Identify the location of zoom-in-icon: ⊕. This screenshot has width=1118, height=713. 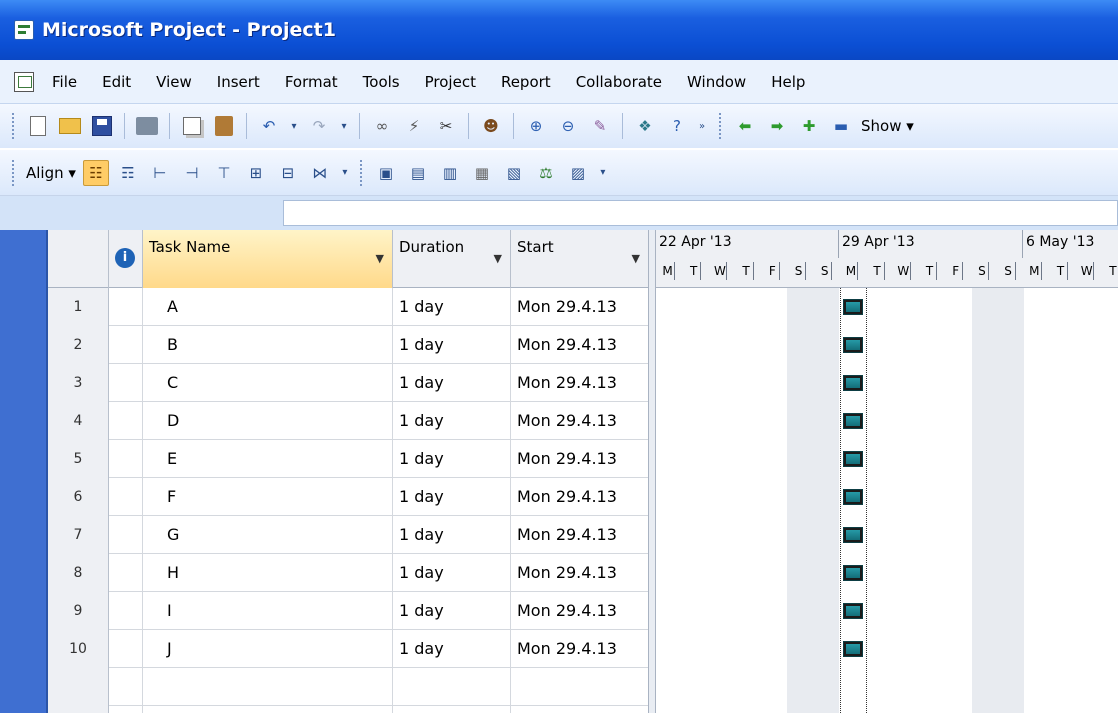
(536, 126).